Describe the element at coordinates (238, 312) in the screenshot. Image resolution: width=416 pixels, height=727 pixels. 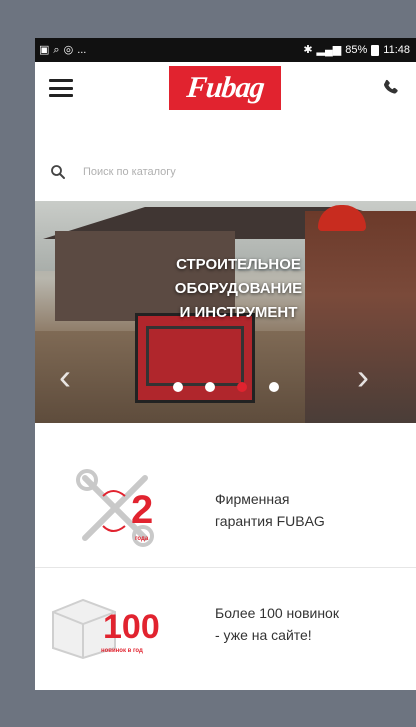
I see `banner-line-3: И ИНСТРУМЕНТ` at that location.